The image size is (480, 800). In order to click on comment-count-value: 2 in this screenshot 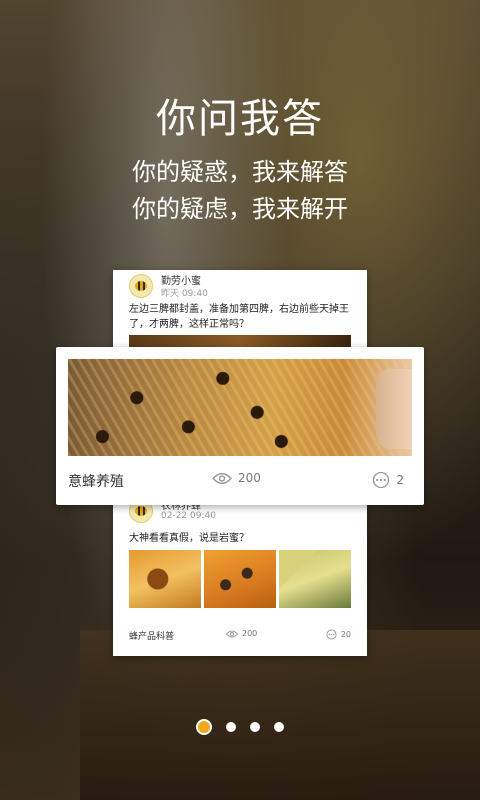, I will do `click(400, 480)`.